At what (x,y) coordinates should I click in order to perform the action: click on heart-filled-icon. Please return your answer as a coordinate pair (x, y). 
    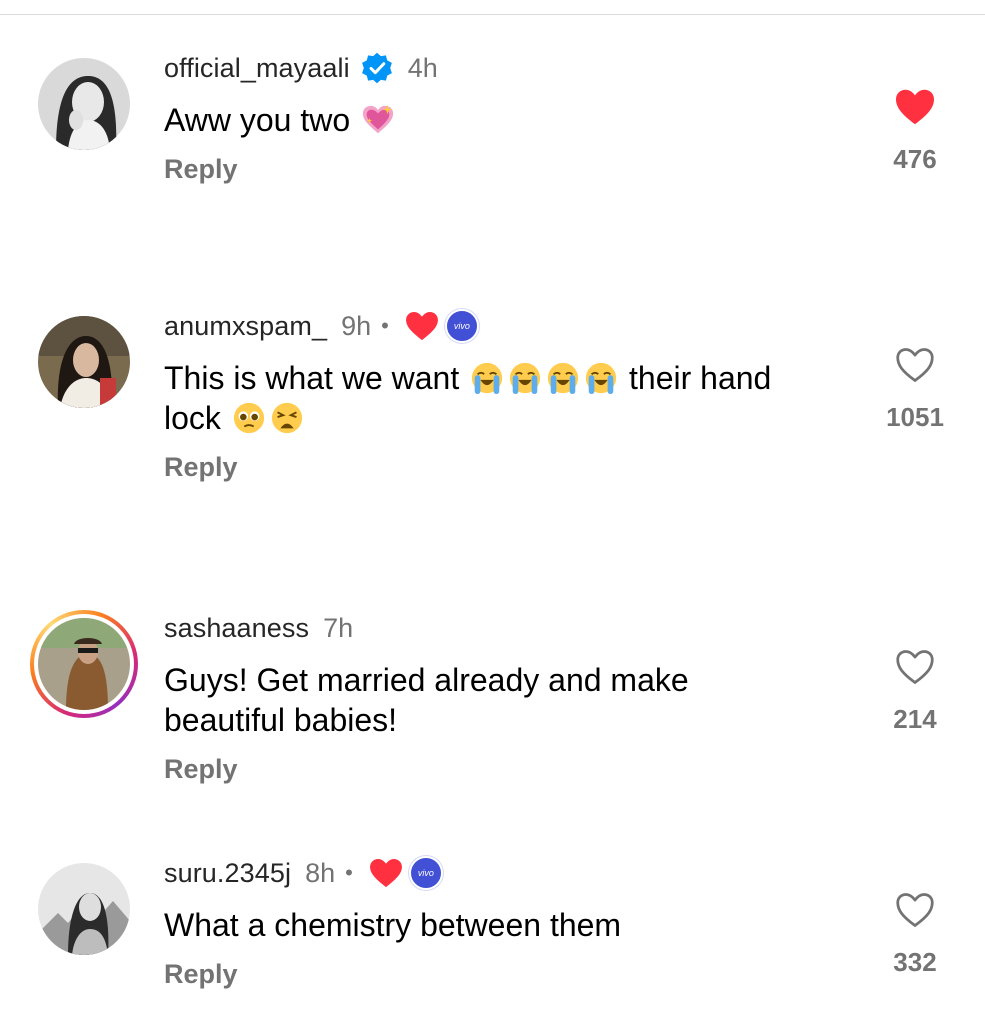
    Looking at the image, I should click on (915, 107).